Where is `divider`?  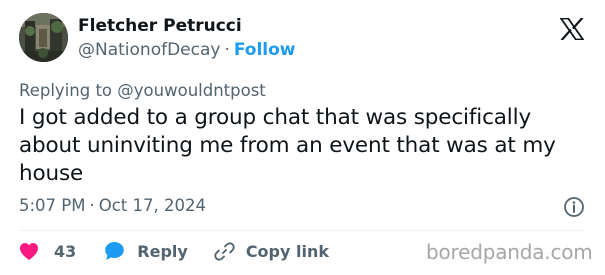
divider is located at coordinates (302, 230).